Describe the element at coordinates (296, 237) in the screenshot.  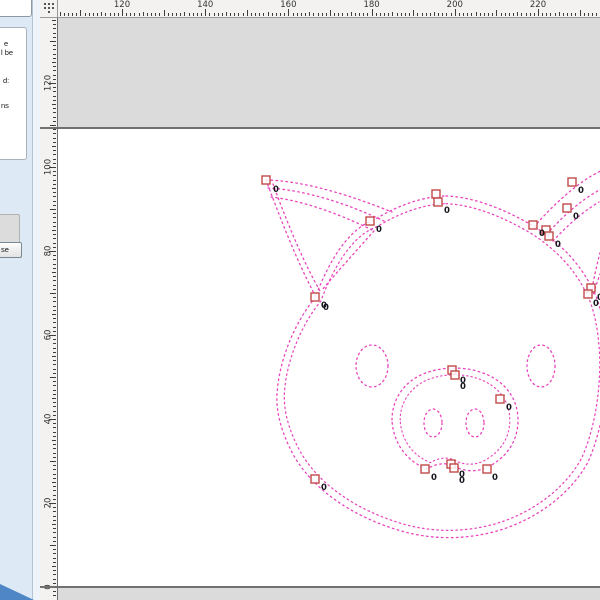
I see `outline-ear-left-side-inner` at that location.